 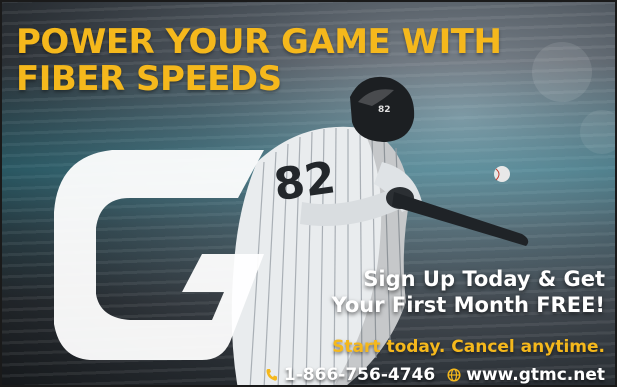 I want to click on phone-number: 1-866-756-4746, so click(x=359, y=374).